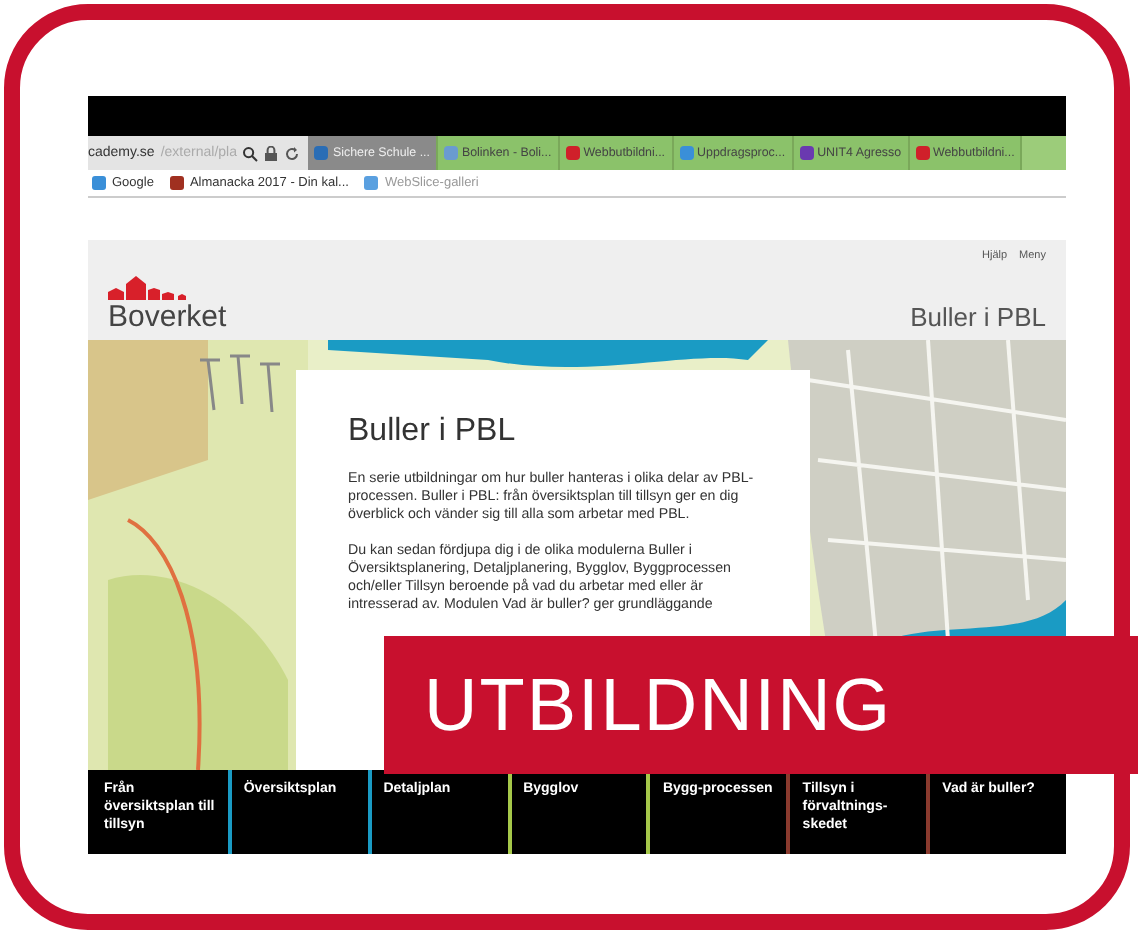  Describe the element at coordinates (433, 432) in the screenshot. I see `card-title: Buller i PBL` at that location.